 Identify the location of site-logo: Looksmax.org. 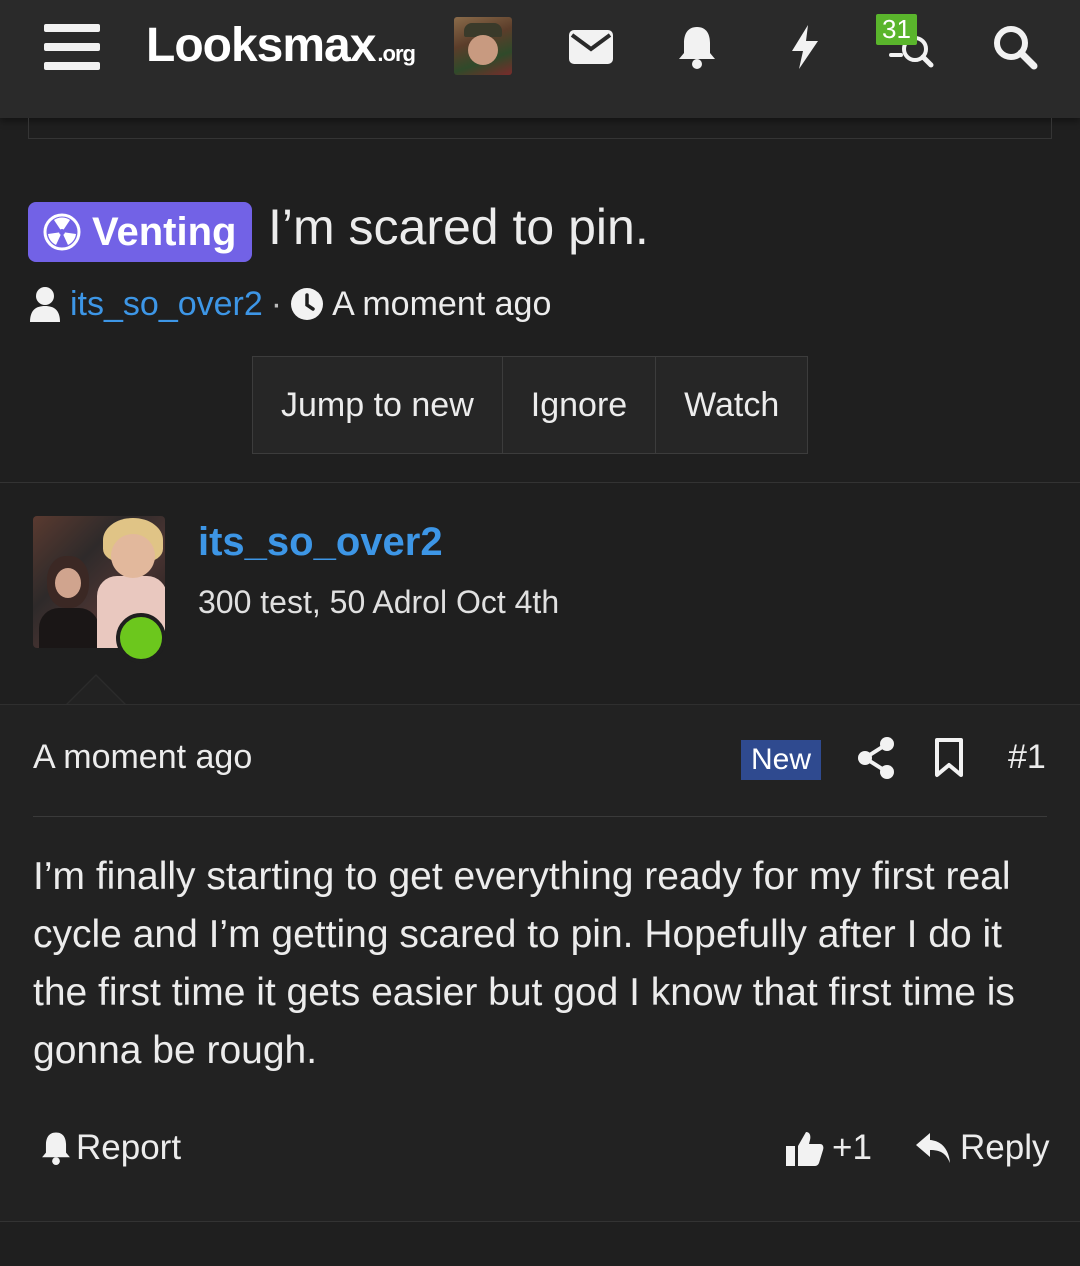
(281, 45).